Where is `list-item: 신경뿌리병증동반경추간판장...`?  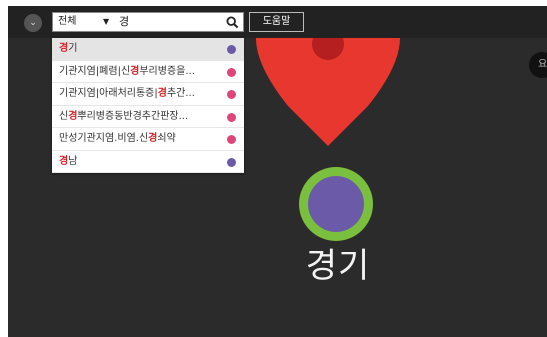 list-item: 신경뿌리병증동반경추간판장... is located at coordinates (148, 117).